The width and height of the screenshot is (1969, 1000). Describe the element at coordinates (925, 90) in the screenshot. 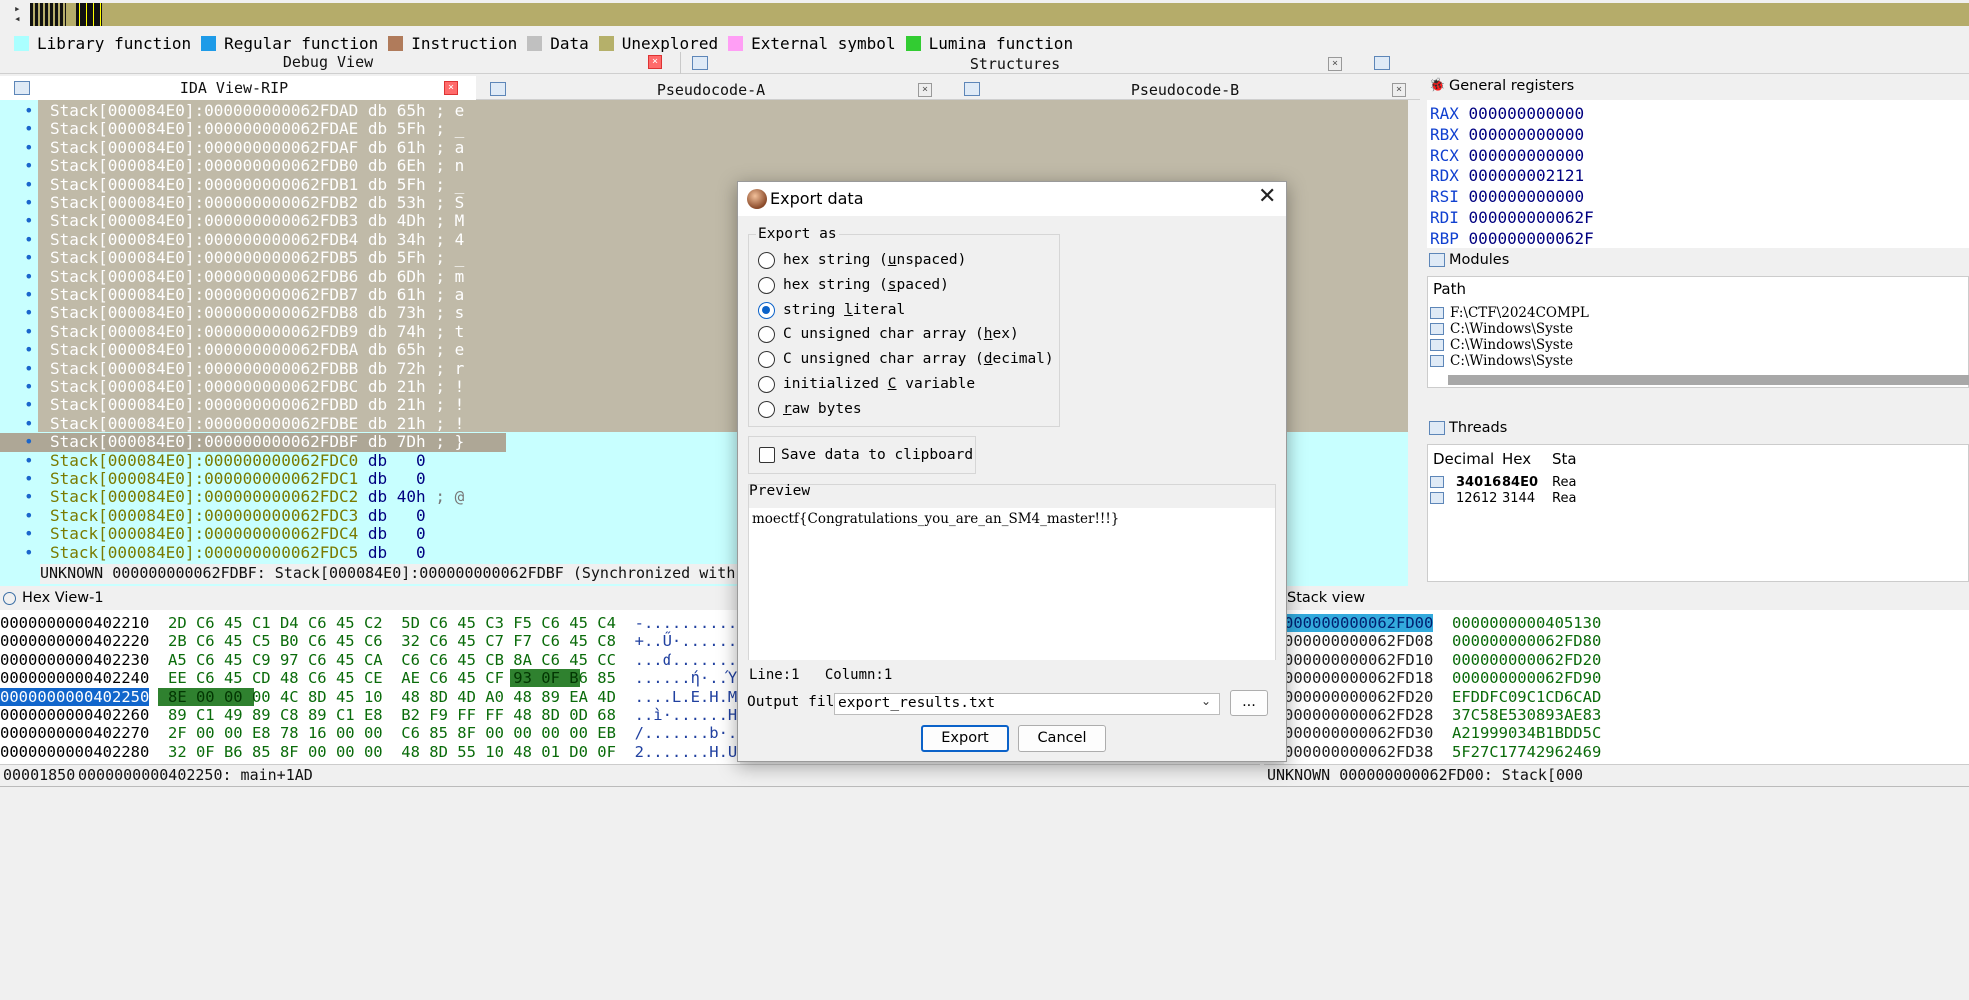

I see `close-pseudocode-a-icon: ×` at that location.